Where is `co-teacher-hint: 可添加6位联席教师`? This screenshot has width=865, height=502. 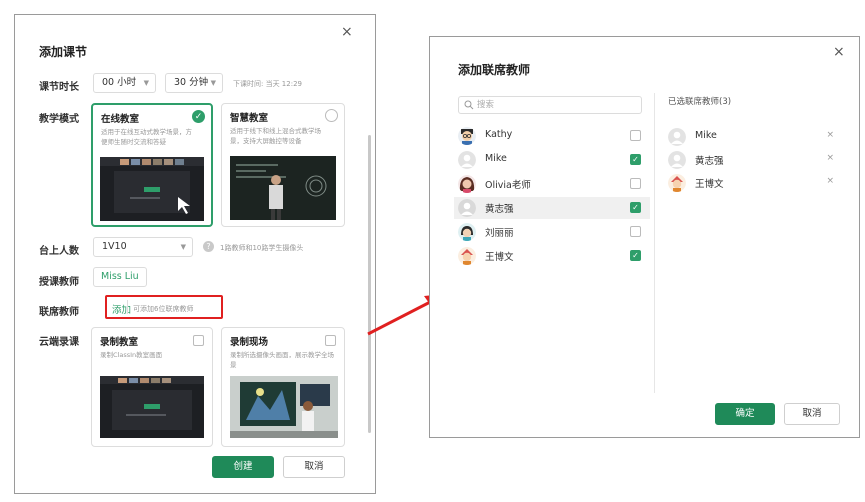 co-teacher-hint: 可添加6位联席教师 is located at coordinates (163, 309).